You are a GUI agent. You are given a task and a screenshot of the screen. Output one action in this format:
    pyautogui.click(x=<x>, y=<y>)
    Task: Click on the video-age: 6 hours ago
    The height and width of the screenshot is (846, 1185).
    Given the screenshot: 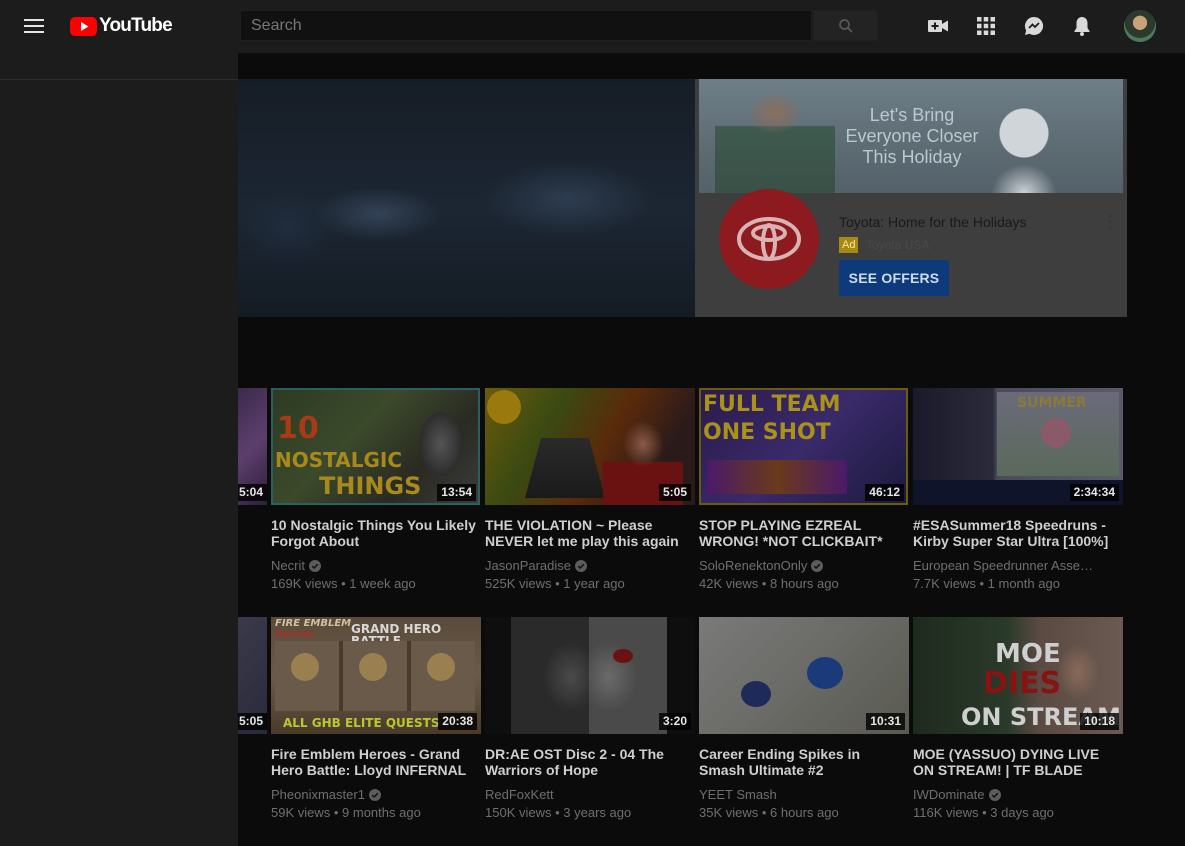 What is the action you would take?
    pyautogui.click(x=804, y=812)
    